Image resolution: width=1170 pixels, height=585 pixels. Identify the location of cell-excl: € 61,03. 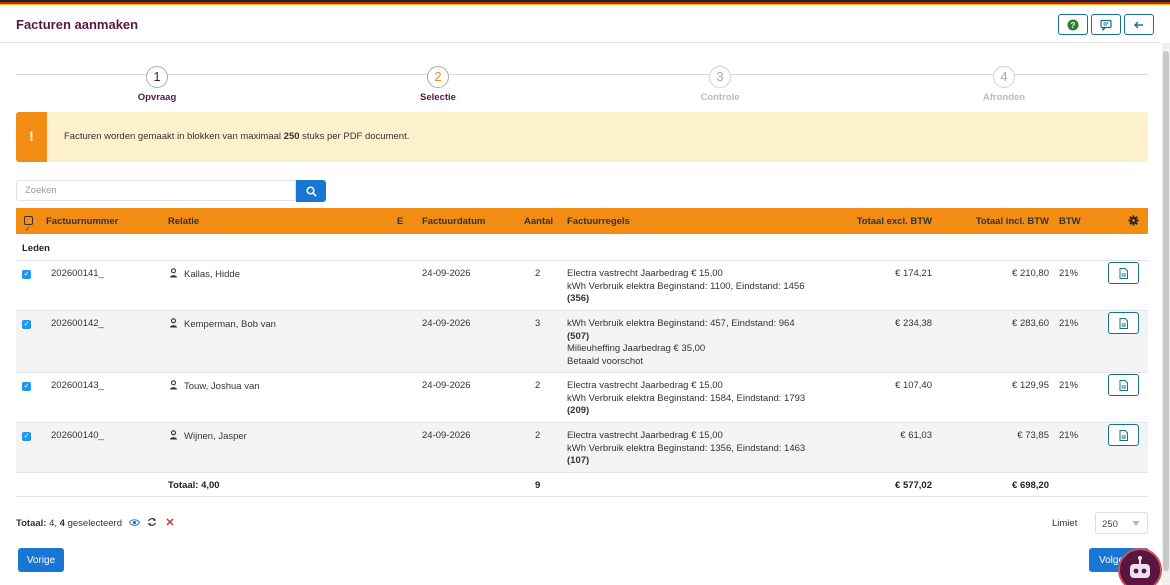
(916, 435).